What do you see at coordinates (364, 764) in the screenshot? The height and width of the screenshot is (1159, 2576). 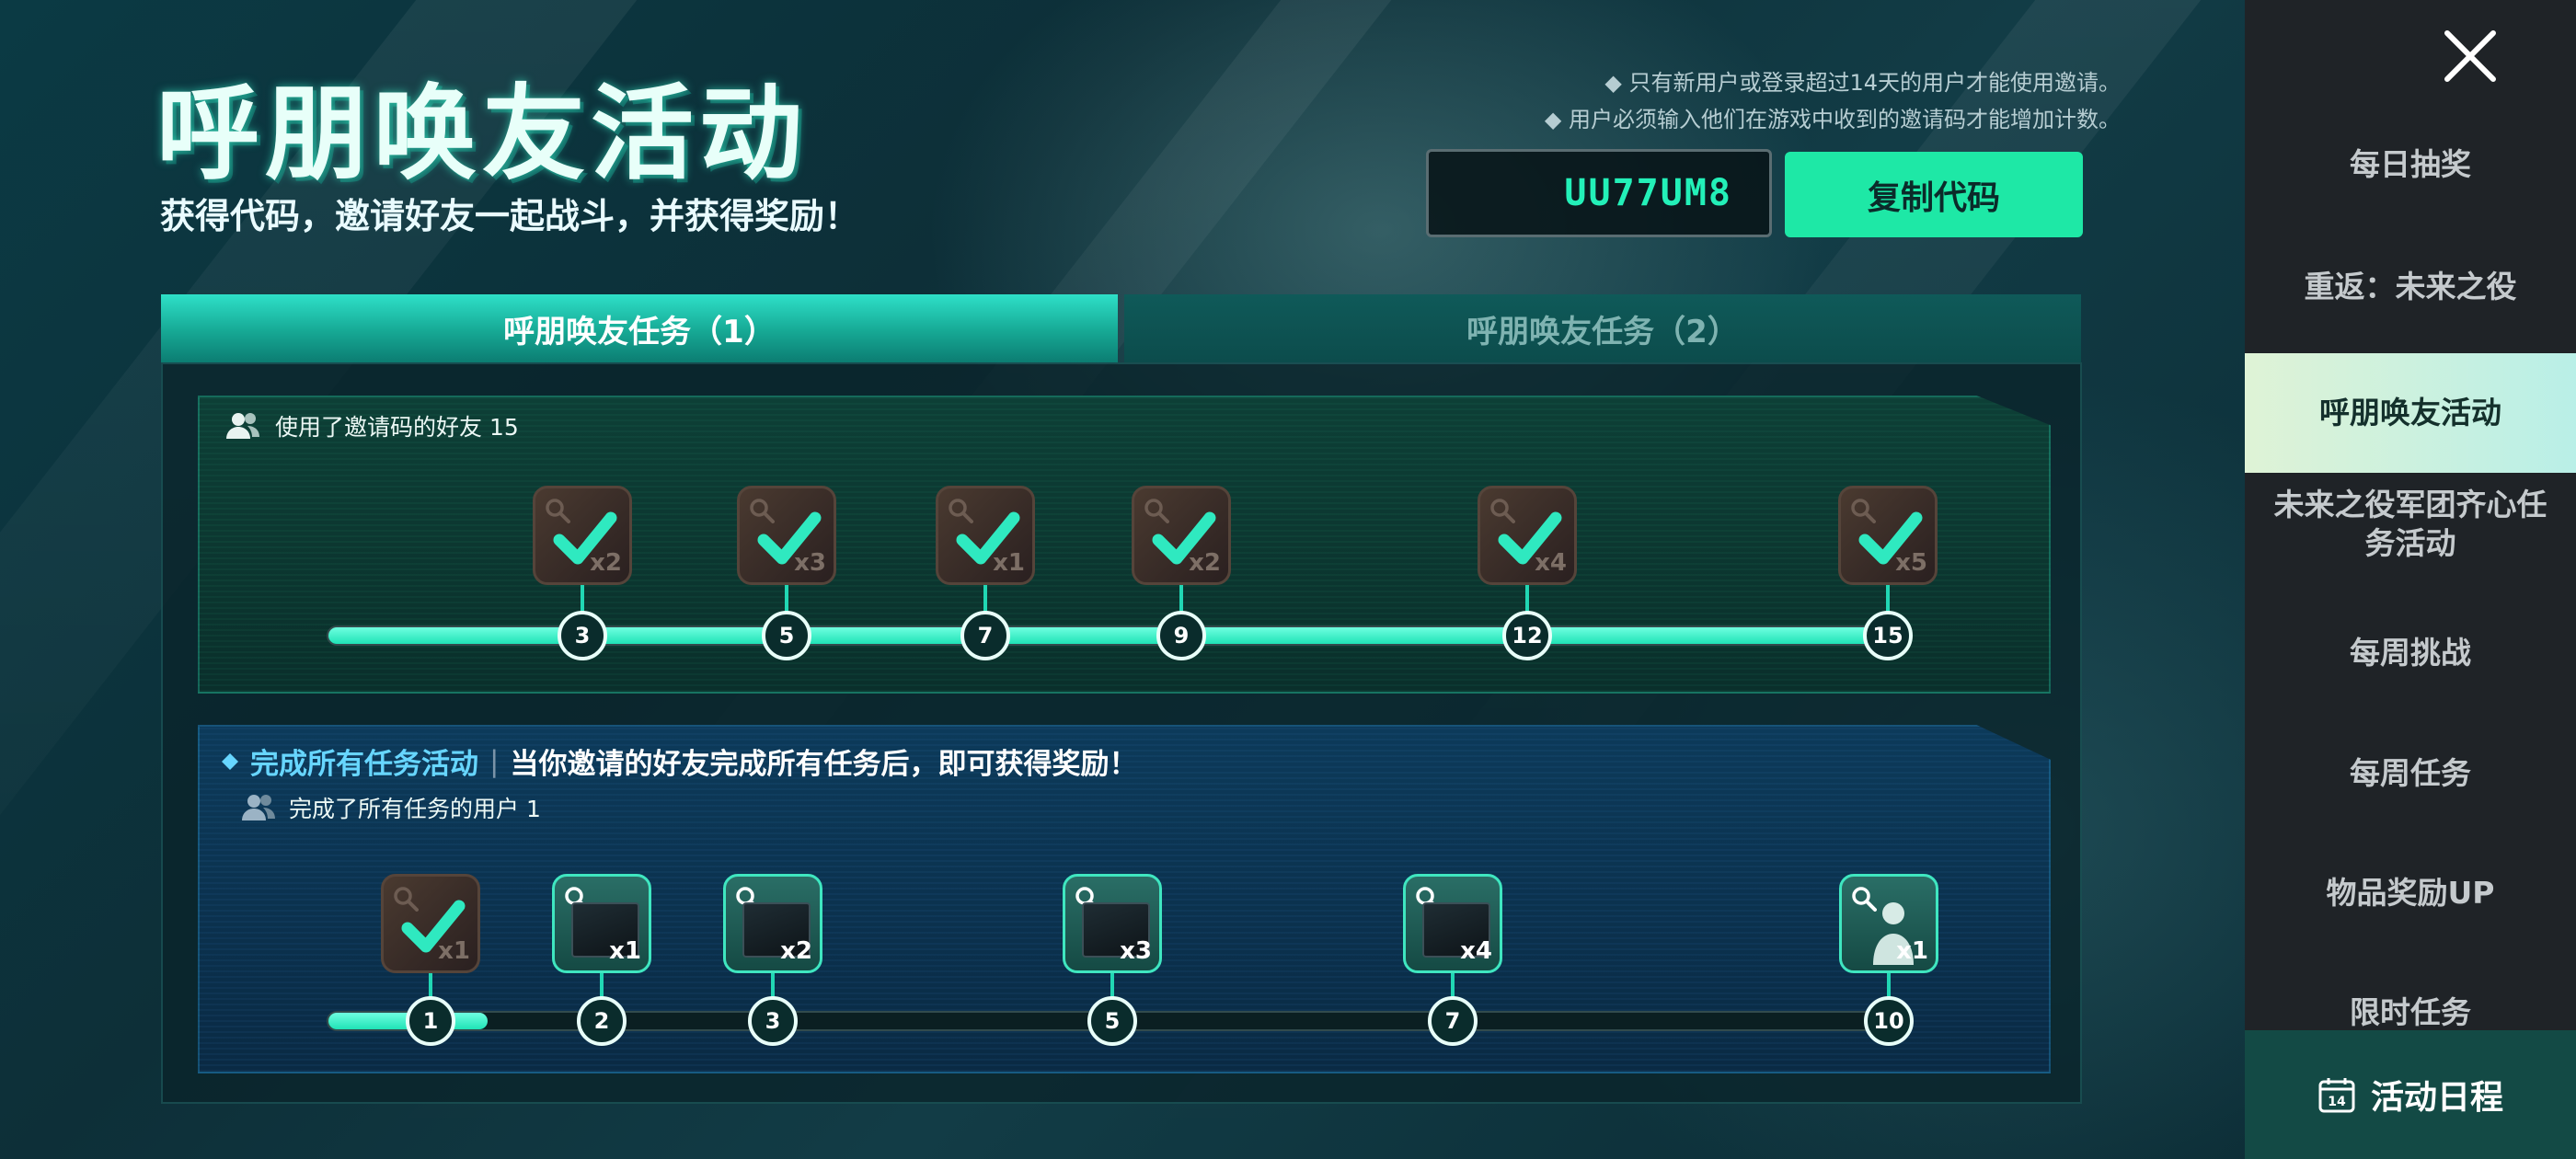 I see `complete-all-tasks-title: 完成所有任务活动` at bounding box center [364, 764].